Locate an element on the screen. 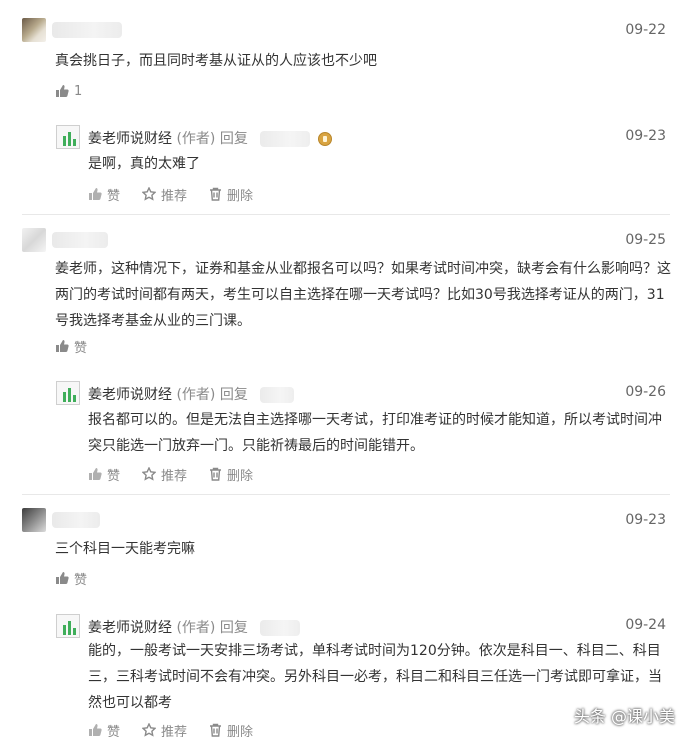 This screenshot has width=689, height=737. reply-date: 09-23 is located at coordinates (645, 136).